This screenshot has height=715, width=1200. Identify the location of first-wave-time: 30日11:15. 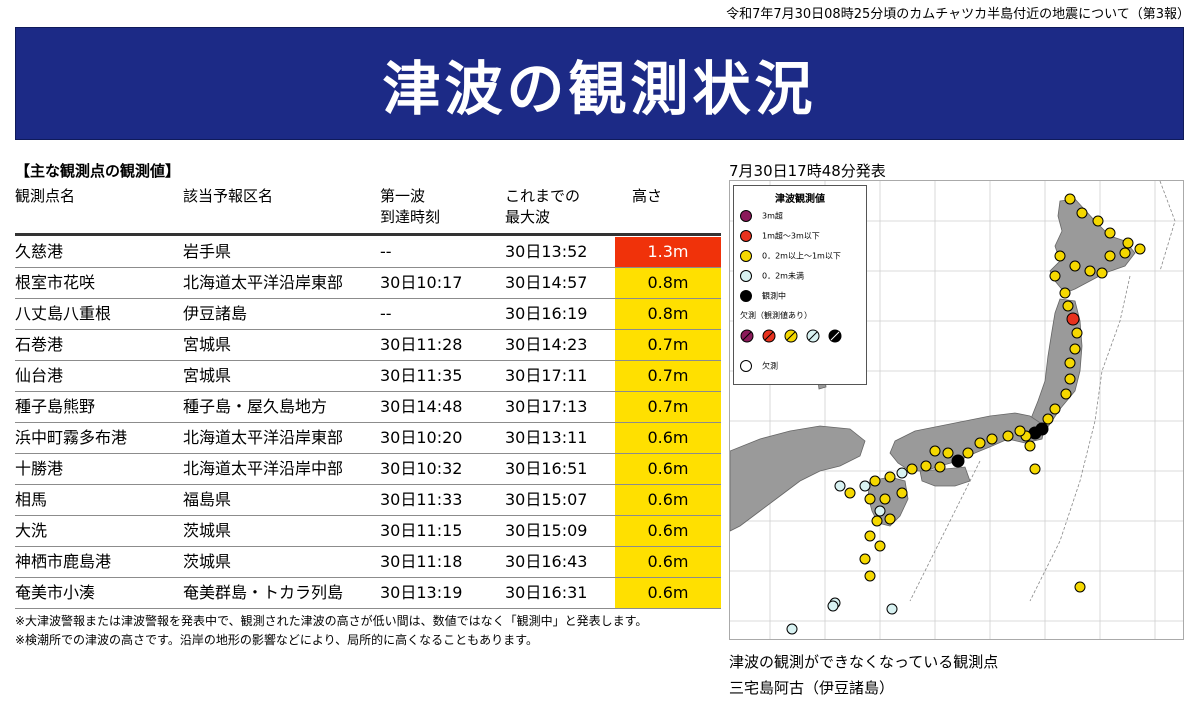
(421, 530).